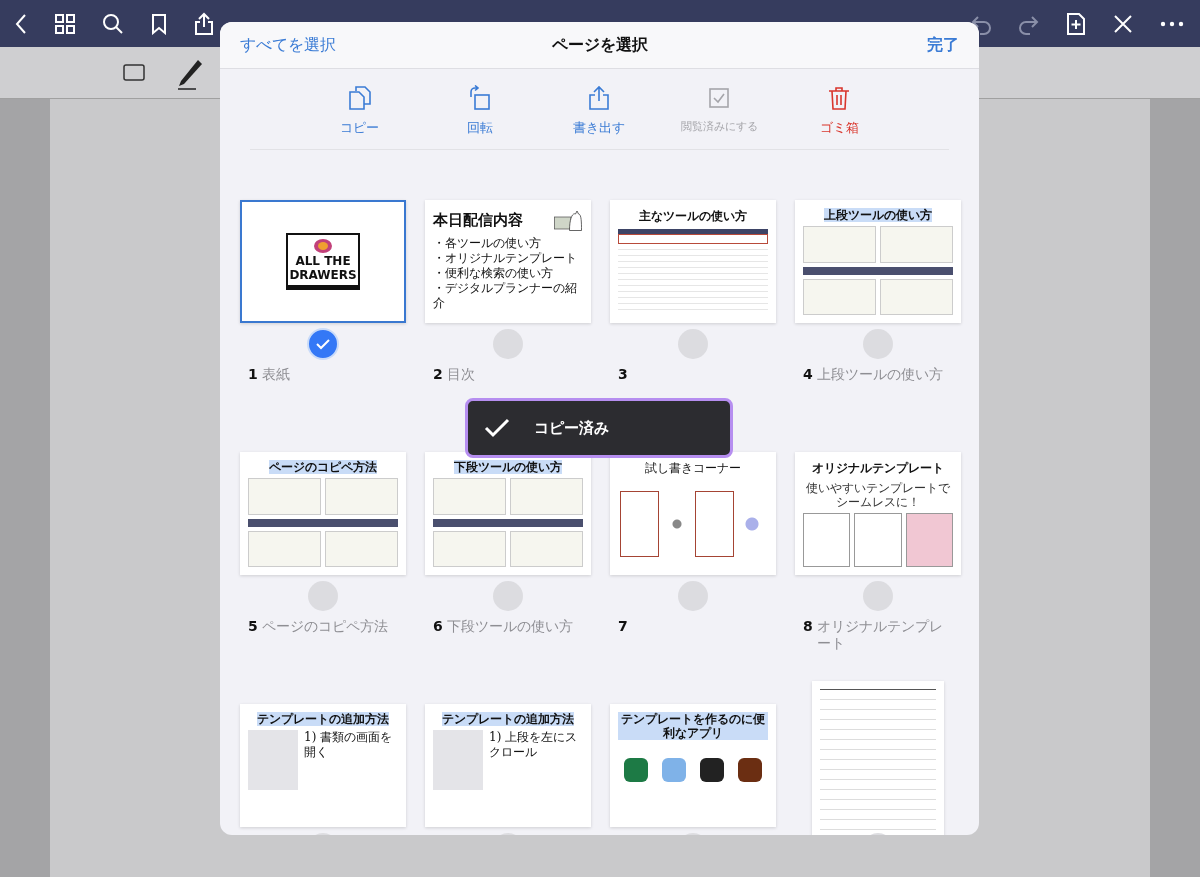 This screenshot has height=877, width=1200. I want to click on checkbox-icon, so click(719, 98).